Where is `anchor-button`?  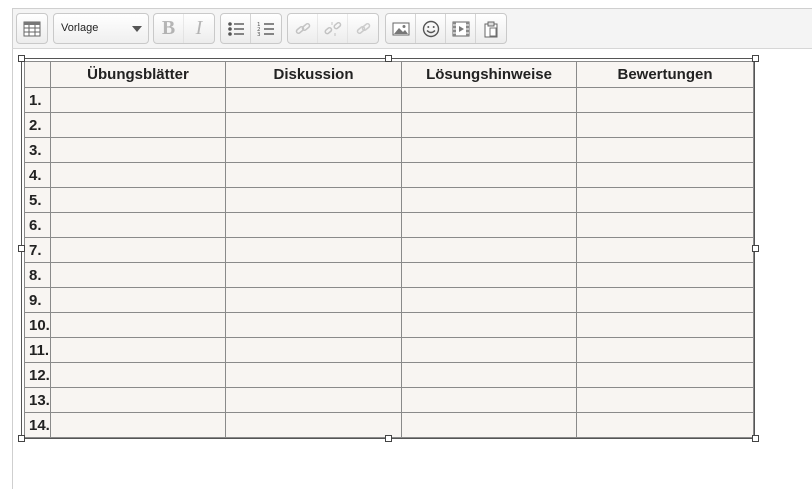 anchor-button is located at coordinates (363, 28).